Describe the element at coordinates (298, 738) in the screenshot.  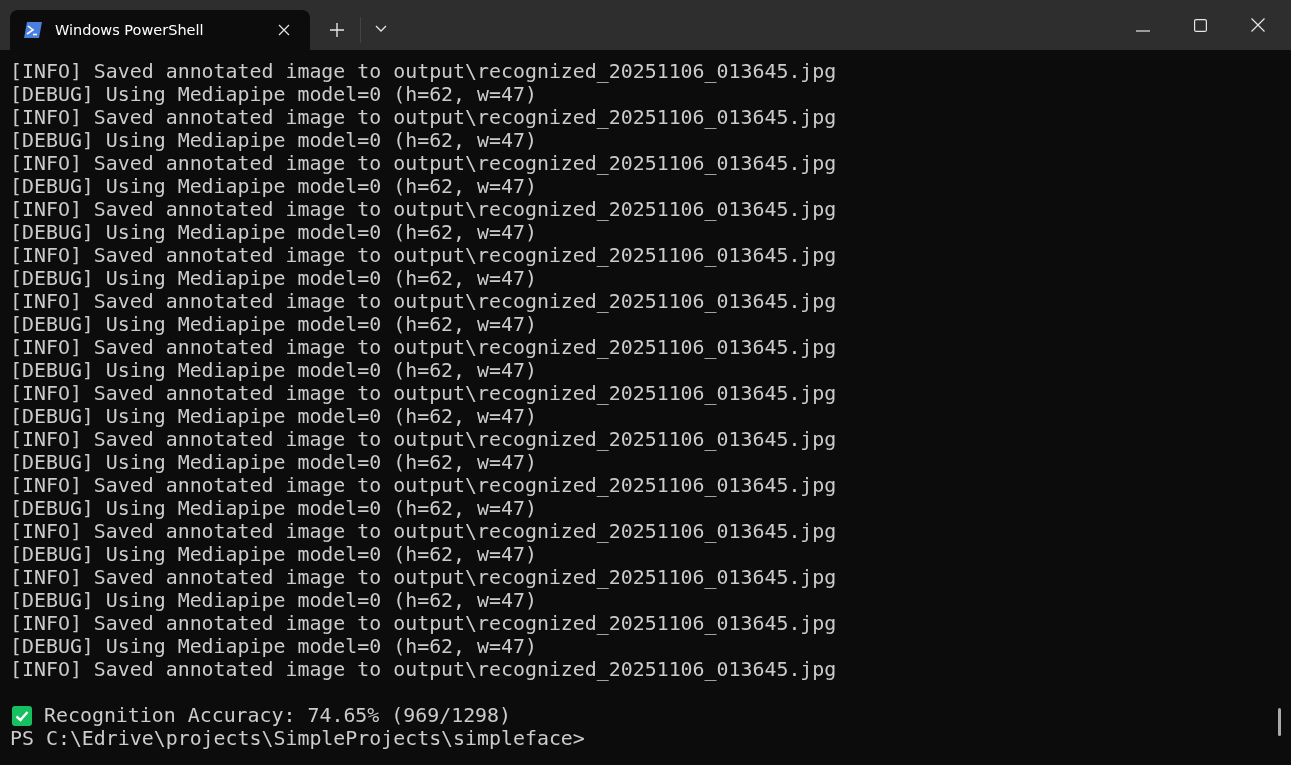
I see `prompt-line: PS C:\Edrive\projects\SimpleProjects\simpleface>` at that location.